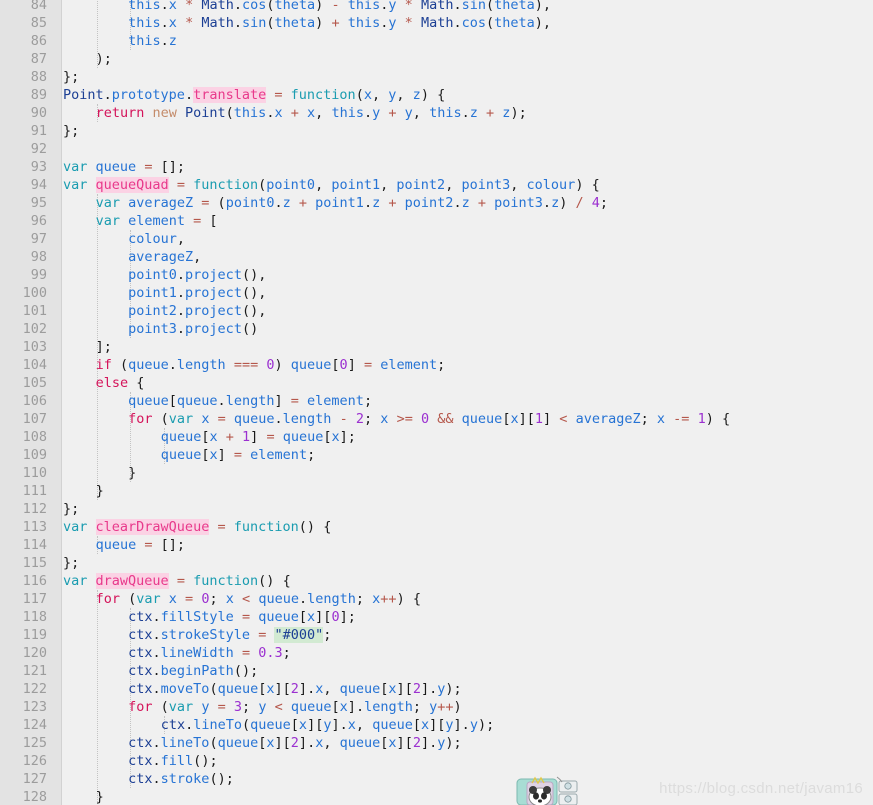 The height and width of the screenshot is (805, 873). What do you see at coordinates (38, 23) in the screenshot?
I see `line-number: 85` at bounding box center [38, 23].